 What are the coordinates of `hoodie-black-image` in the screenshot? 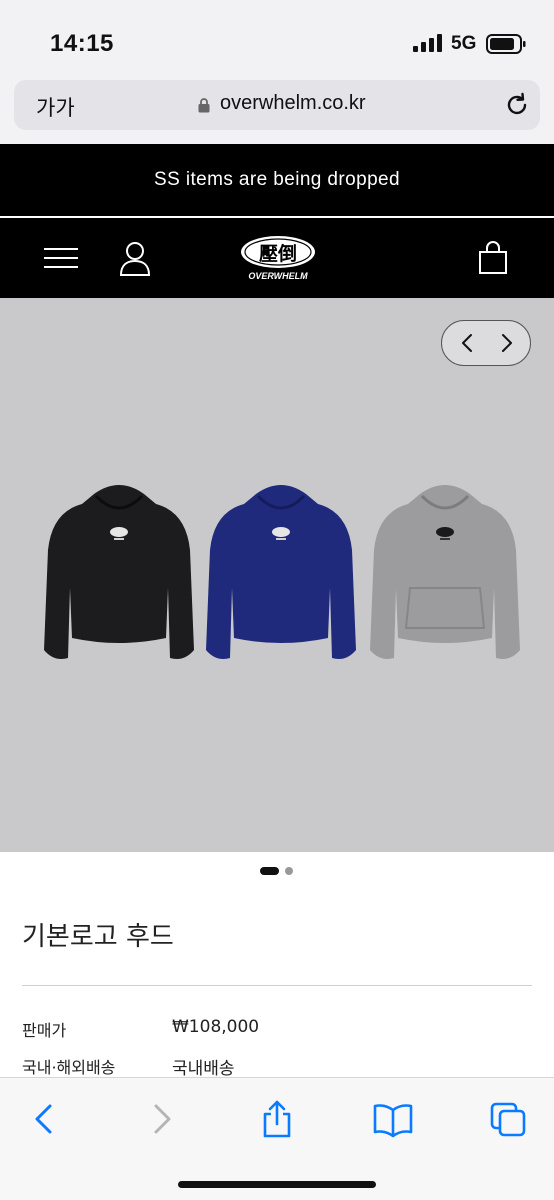 It's located at (119, 572).